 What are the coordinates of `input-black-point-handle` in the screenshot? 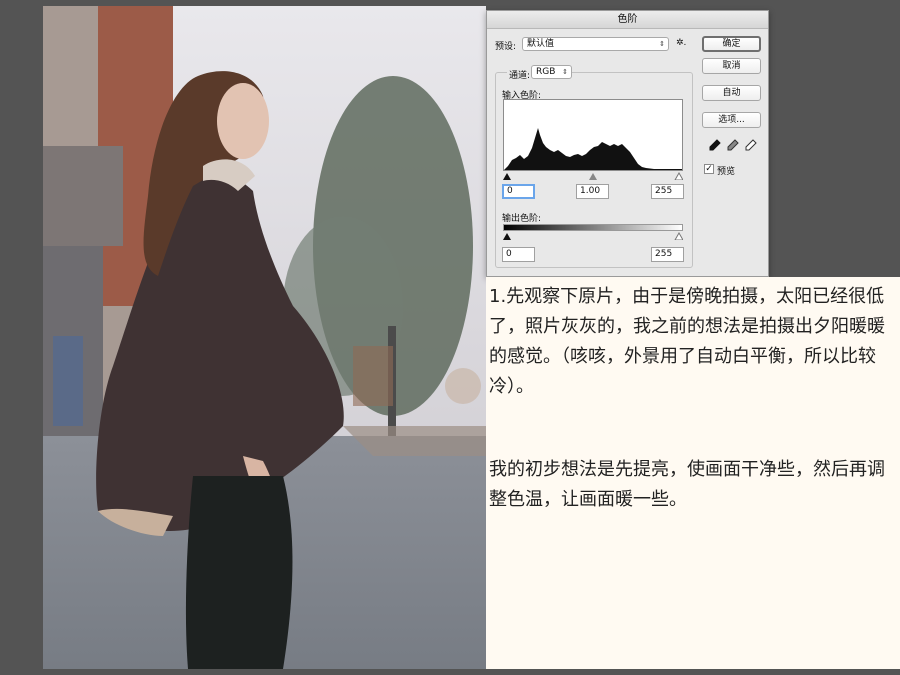 It's located at (507, 176).